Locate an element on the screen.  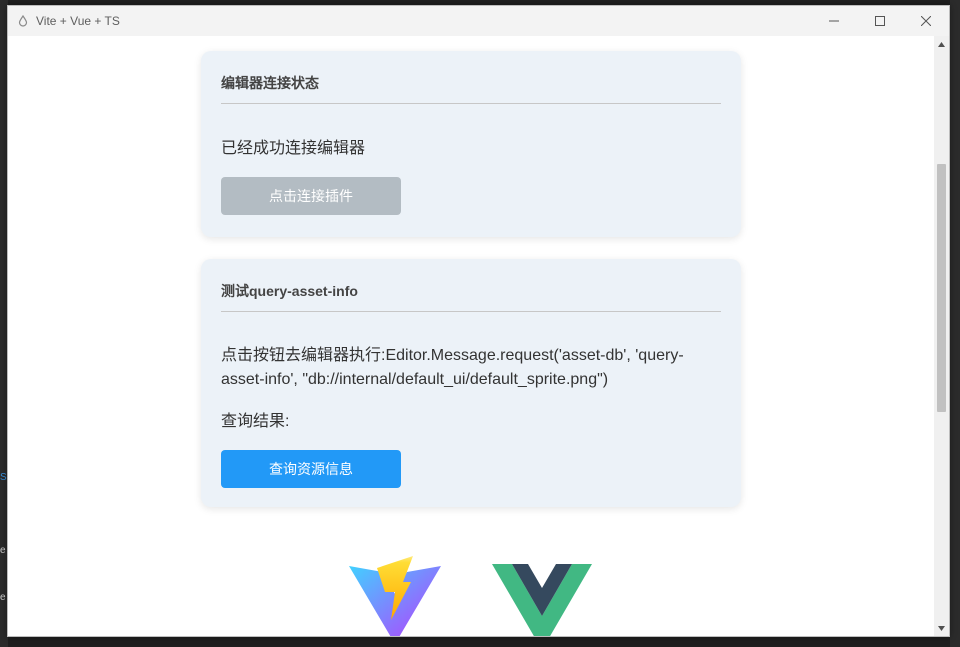
logo-row is located at coordinates (471, 595).